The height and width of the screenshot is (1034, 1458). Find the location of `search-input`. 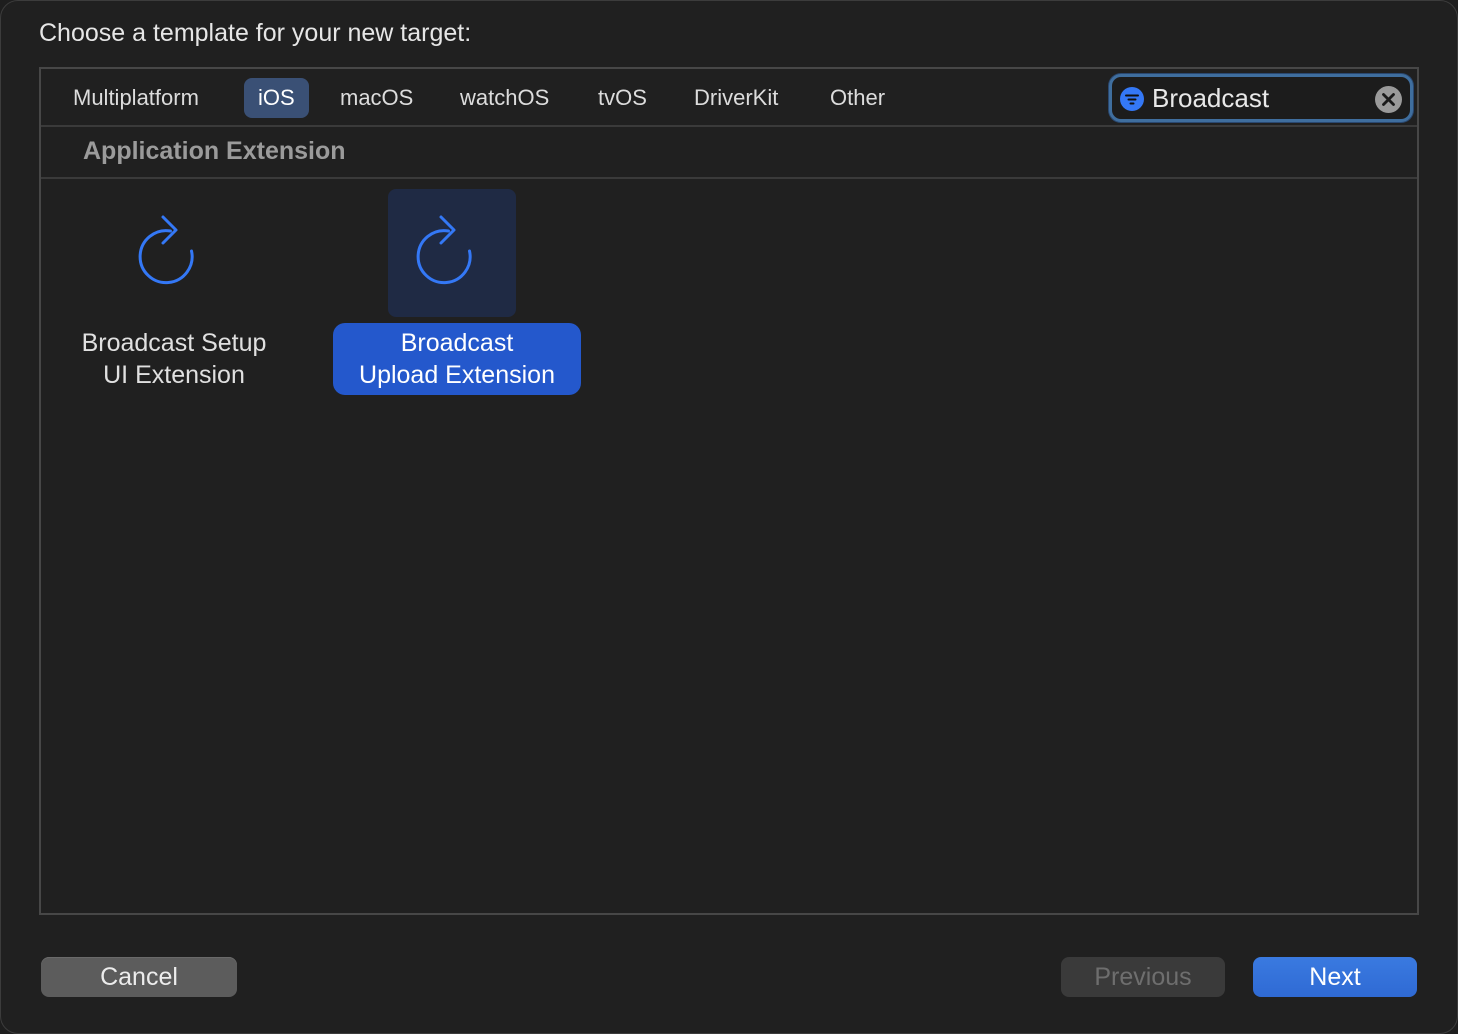

search-input is located at coordinates (1262, 98).